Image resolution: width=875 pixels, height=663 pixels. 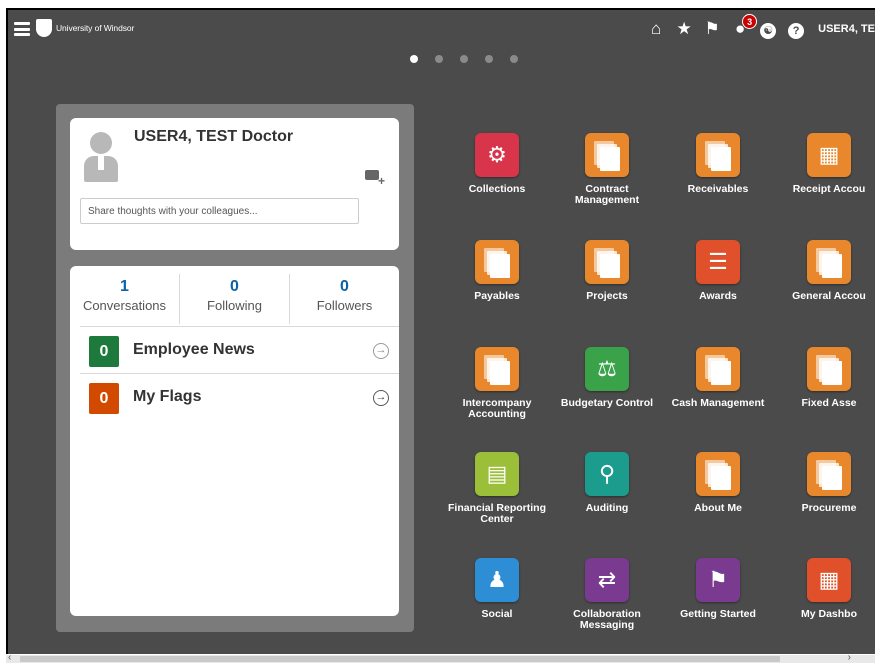 I want to click on app-tile-auditing: ⚲ Auditing, so click(x=607, y=483).